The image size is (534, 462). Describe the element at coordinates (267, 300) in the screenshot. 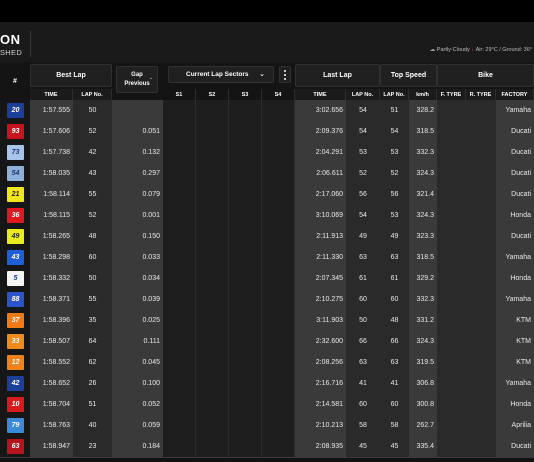

I see `table-row: 88 1:58.371 55 0.039 2:10.275 60 60 332.3 Yamaha` at that location.